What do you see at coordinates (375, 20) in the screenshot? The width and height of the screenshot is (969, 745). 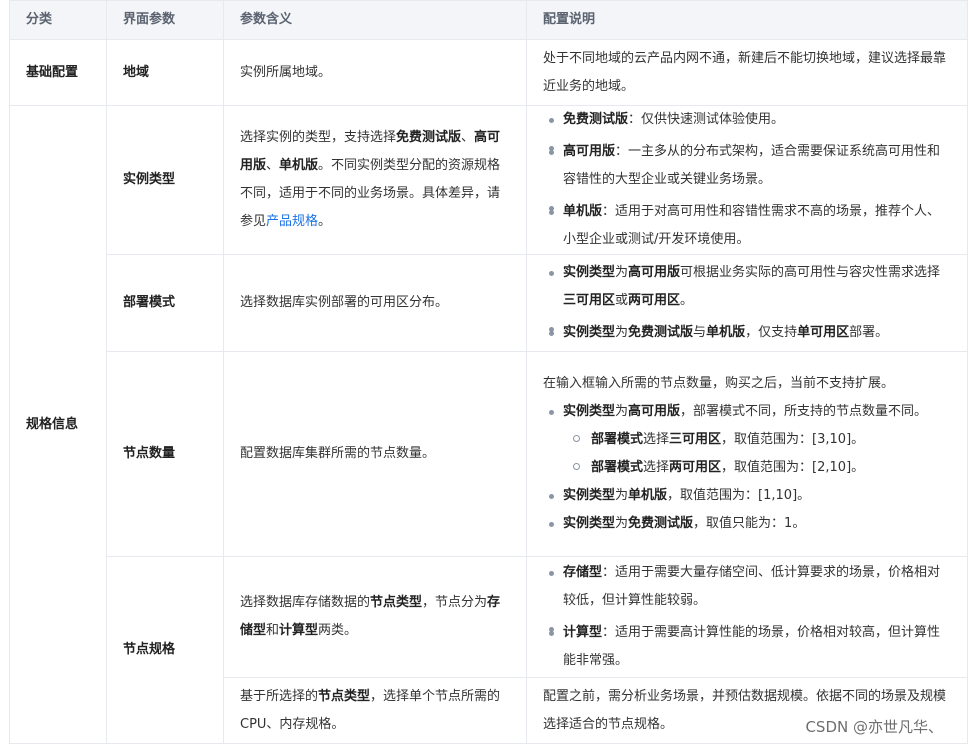 I see `header-meaning: 参数含义` at bounding box center [375, 20].